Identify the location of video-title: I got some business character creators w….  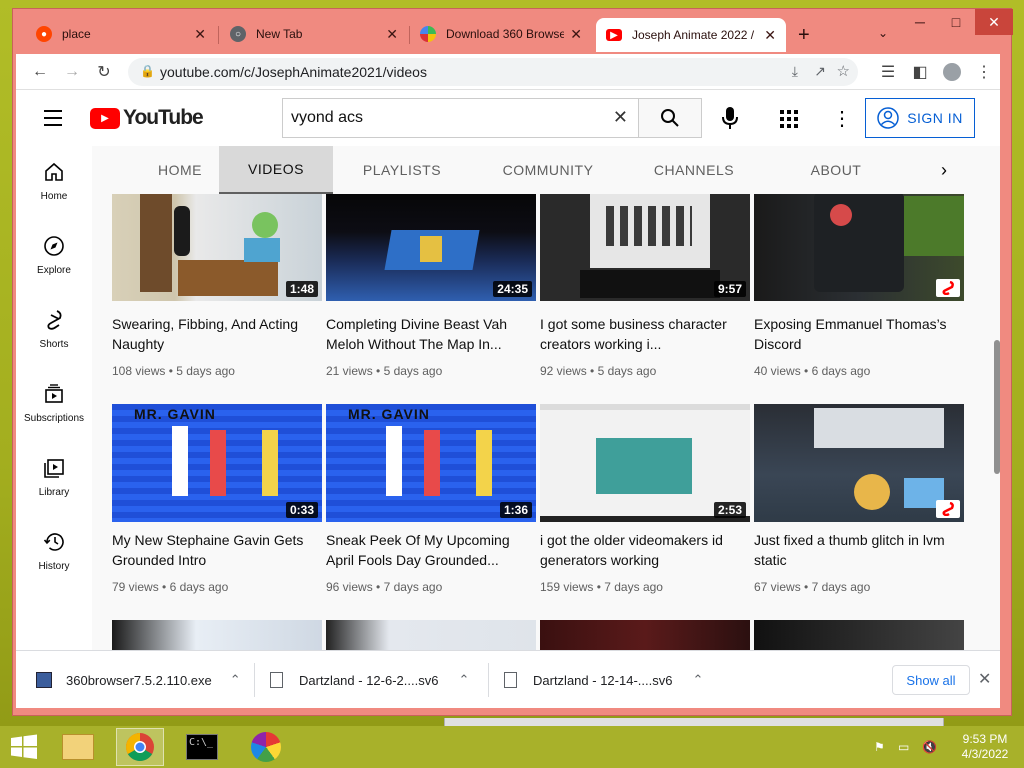
(642, 334).